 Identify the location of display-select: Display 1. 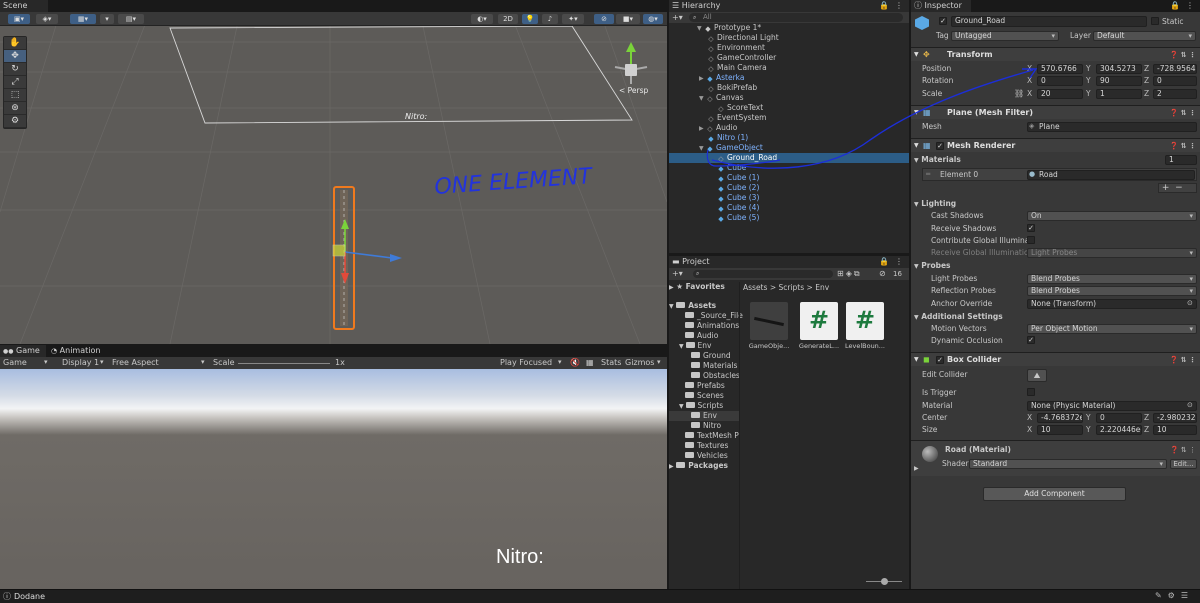
(80, 363).